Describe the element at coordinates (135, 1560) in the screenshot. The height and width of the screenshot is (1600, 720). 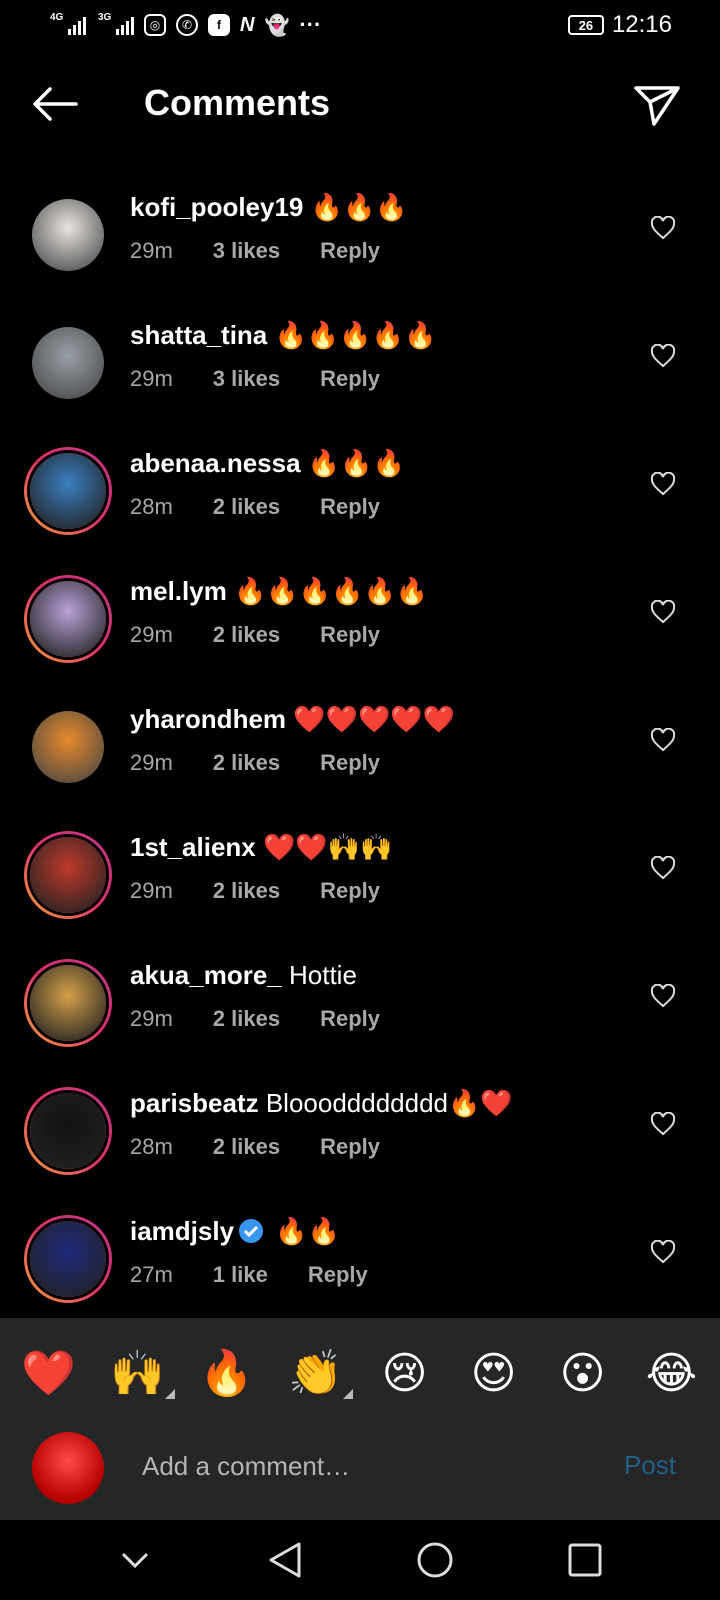
I see `collapse-button` at that location.